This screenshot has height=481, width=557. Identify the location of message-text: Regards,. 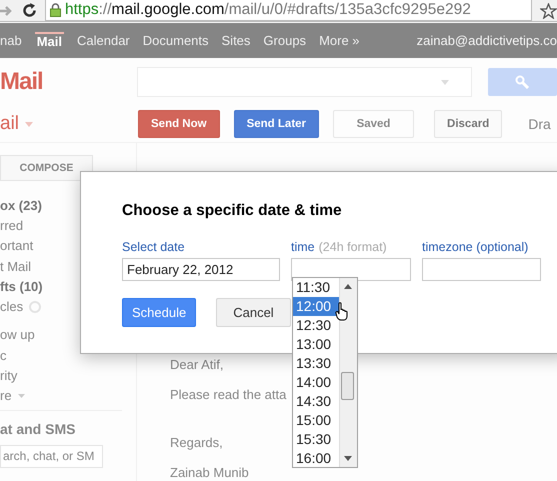
(197, 442).